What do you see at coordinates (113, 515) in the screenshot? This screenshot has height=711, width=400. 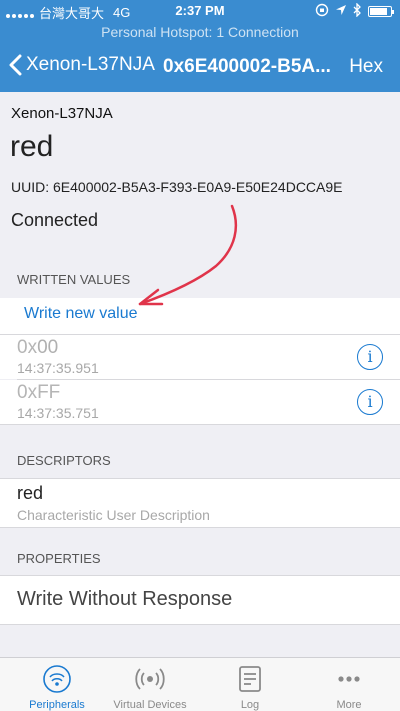 I see `descriptor-type: Characteristic User Description` at bounding box center [113, 515].